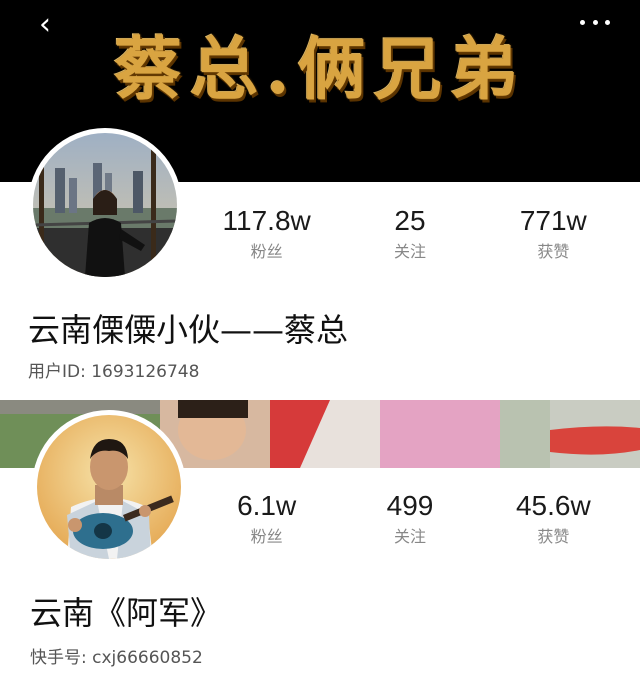 The height and width of the screenshot is (677, 640). Describe the element at coordinates (267, 505) in the screenshot. I see `stat-value: 6.1w` at that location.